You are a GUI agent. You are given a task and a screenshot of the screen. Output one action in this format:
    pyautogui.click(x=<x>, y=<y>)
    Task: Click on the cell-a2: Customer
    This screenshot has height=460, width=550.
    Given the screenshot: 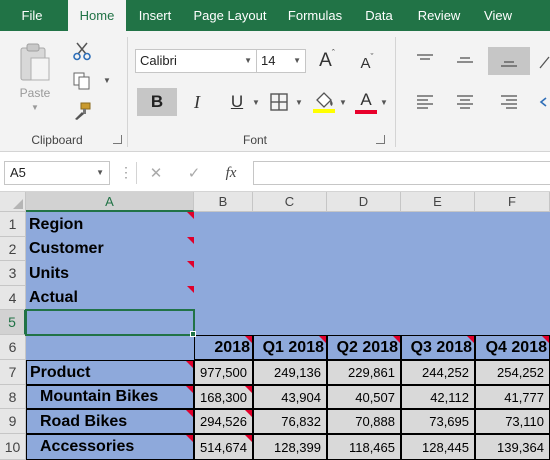 What is the action you would take?
    pyautogui.click(x=110, y=249)
    